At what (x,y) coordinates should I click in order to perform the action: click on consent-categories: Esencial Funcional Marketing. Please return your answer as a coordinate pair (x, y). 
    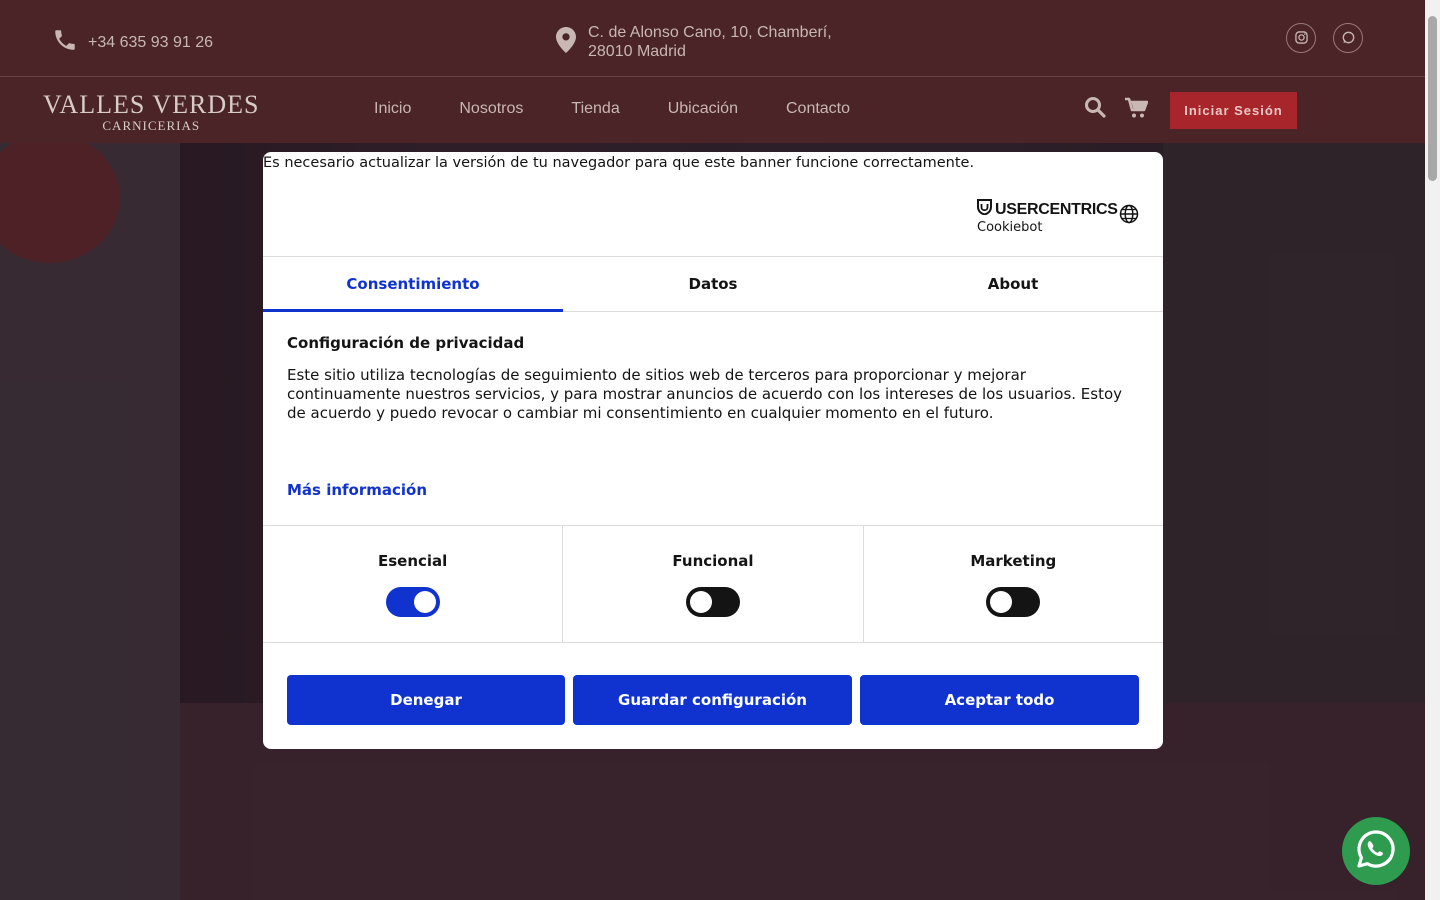
    Looking at the image, I should click on (713, 584).